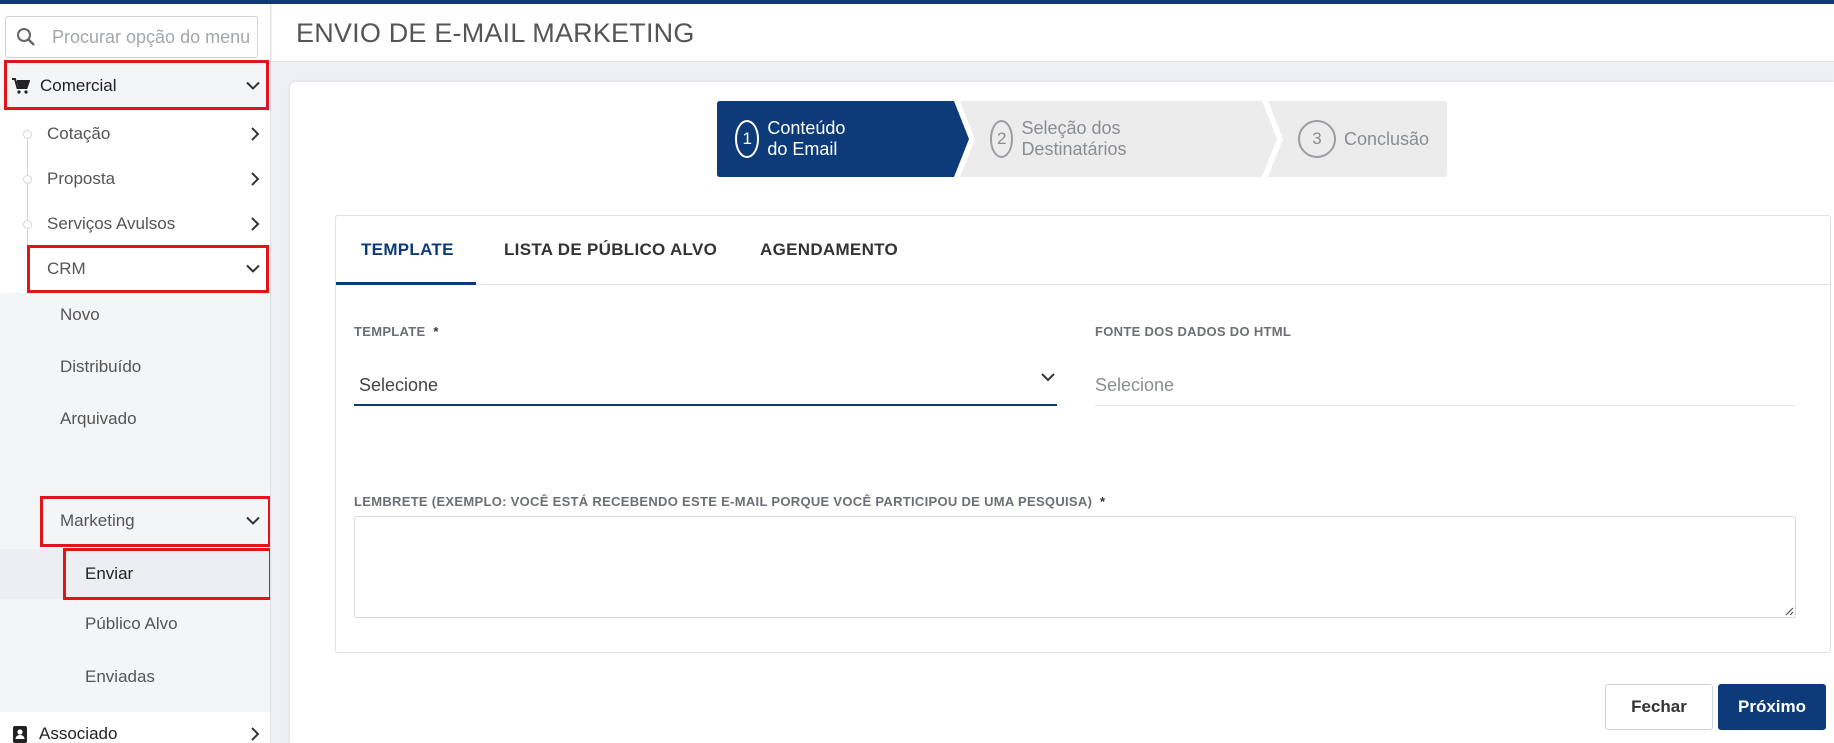  Describe the element at coordinates (1135, 385) in the screenshot. I see `fonte-dados-value: Selecione` at that location.